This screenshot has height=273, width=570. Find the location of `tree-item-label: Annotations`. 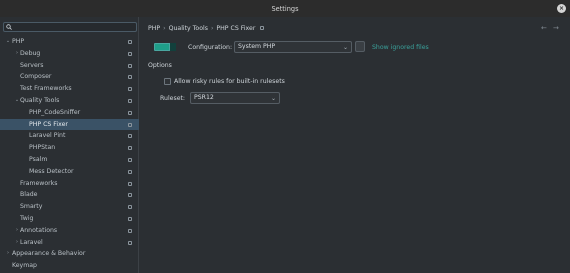

tree-item-label: Annotations is located at coordinates (39, 230).